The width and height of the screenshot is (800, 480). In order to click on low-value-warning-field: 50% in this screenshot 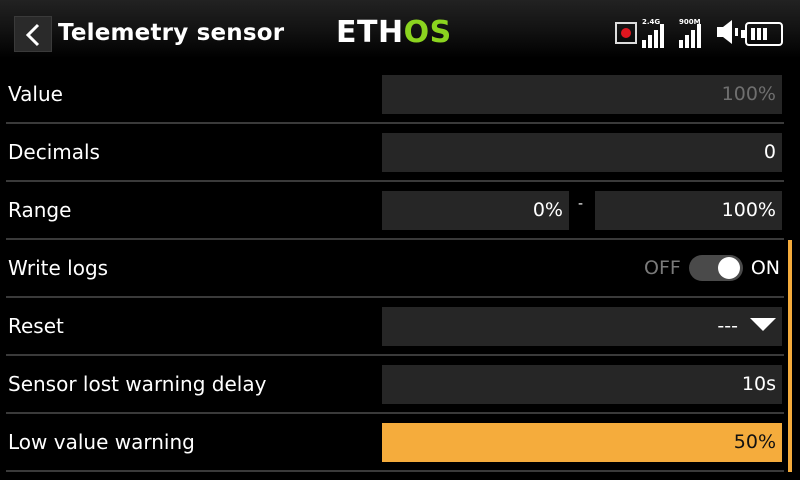, I will do `click(582, 442)`.